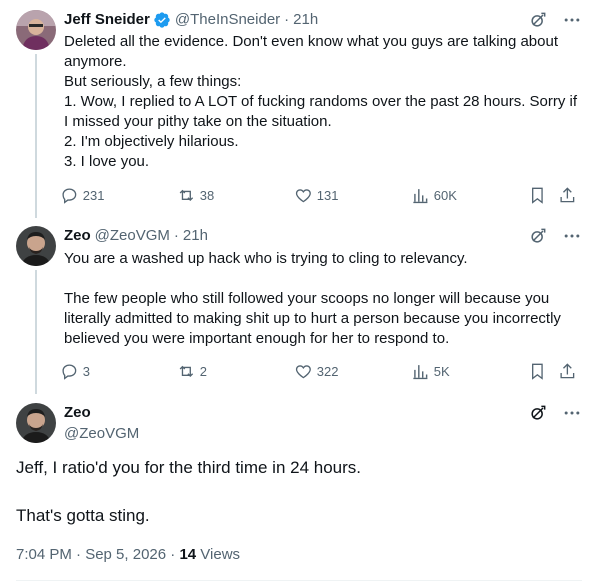  Describe the element at coordinates (327, 371) in the screenshot. I see `like-count: 322` at that location.